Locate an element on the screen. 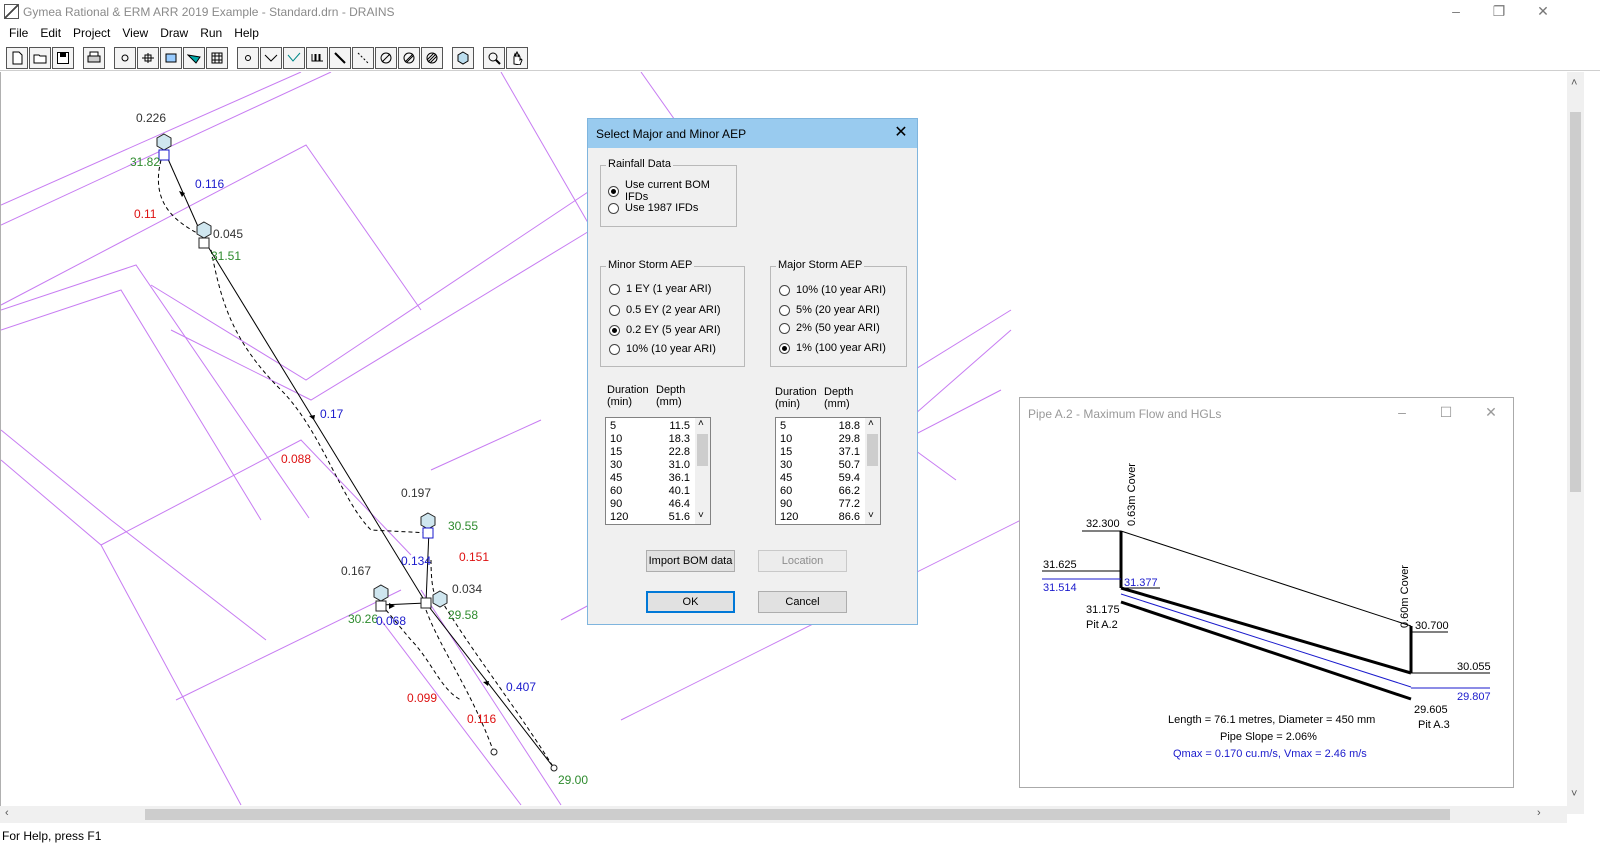 The width and height of the screenshot is (1600, 858). hexagon-node-icon is located at coordinates (463, 57).